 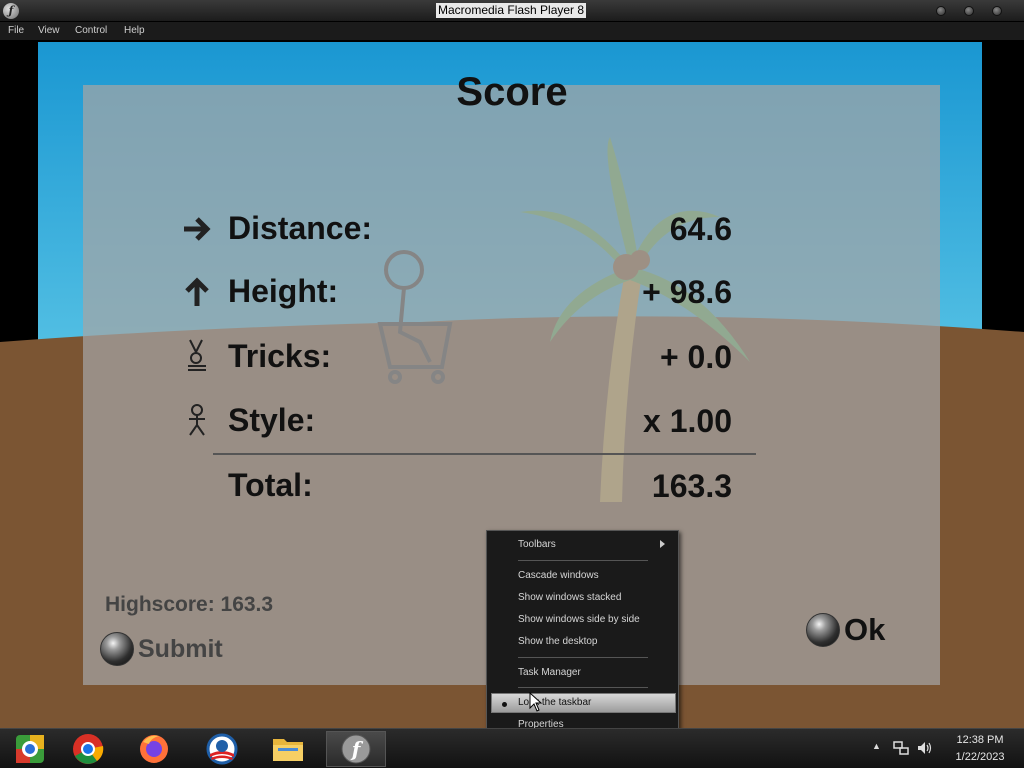 What do you see at coordinates (484, 454) in the screenshot?
I see `total-divider` at bounding box center [484, 454].